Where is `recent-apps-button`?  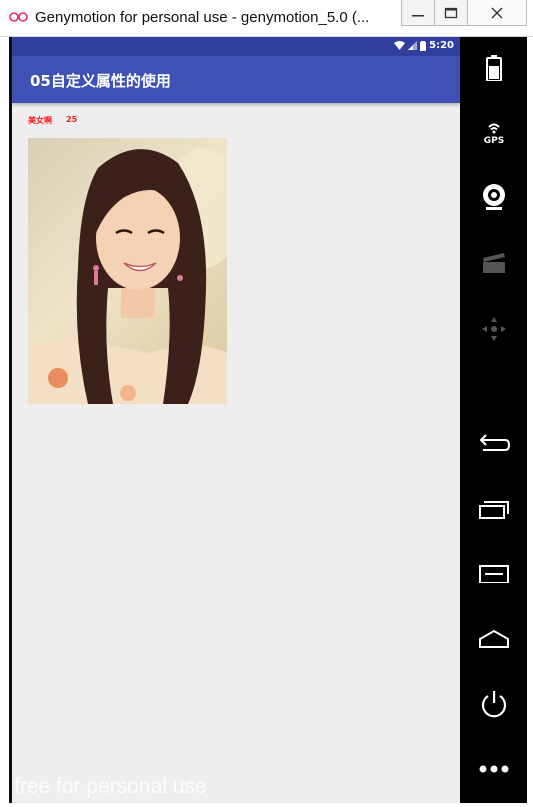
recent-apps-button is located at coordinates (493, 509).